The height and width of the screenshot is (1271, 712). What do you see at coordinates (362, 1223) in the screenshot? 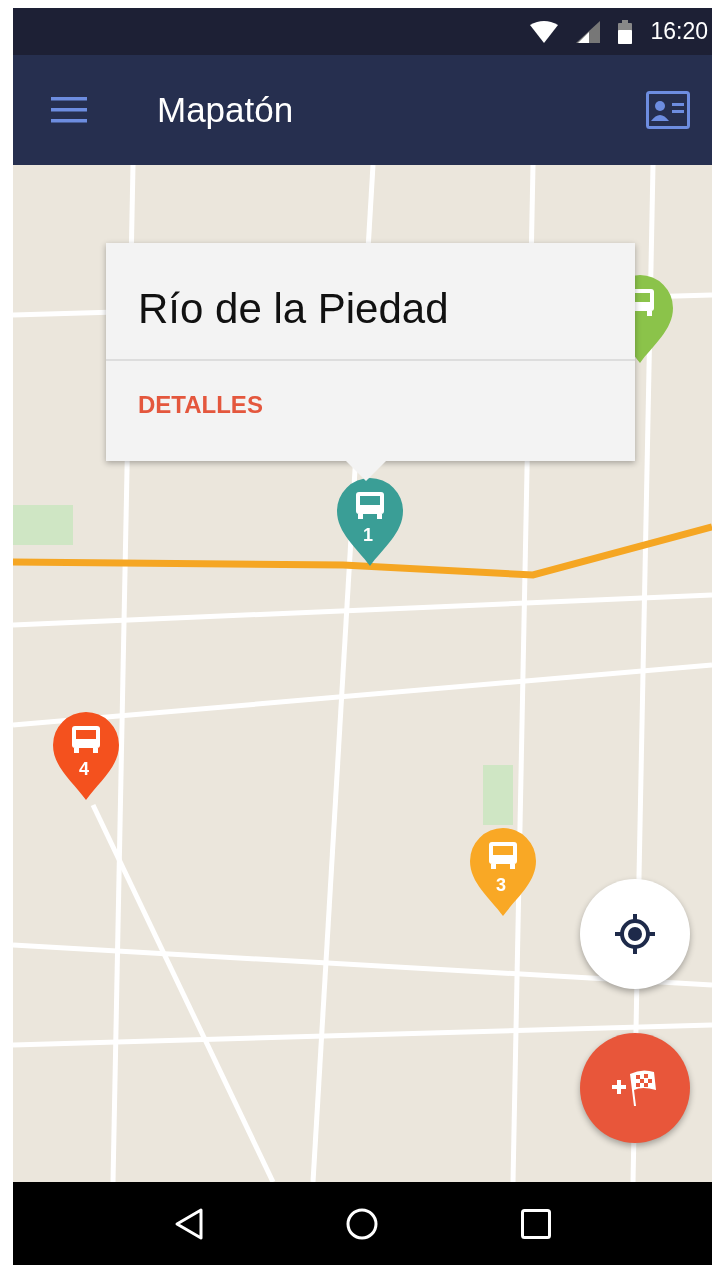
I see `home-icon` at bounding box center [362, 1223].